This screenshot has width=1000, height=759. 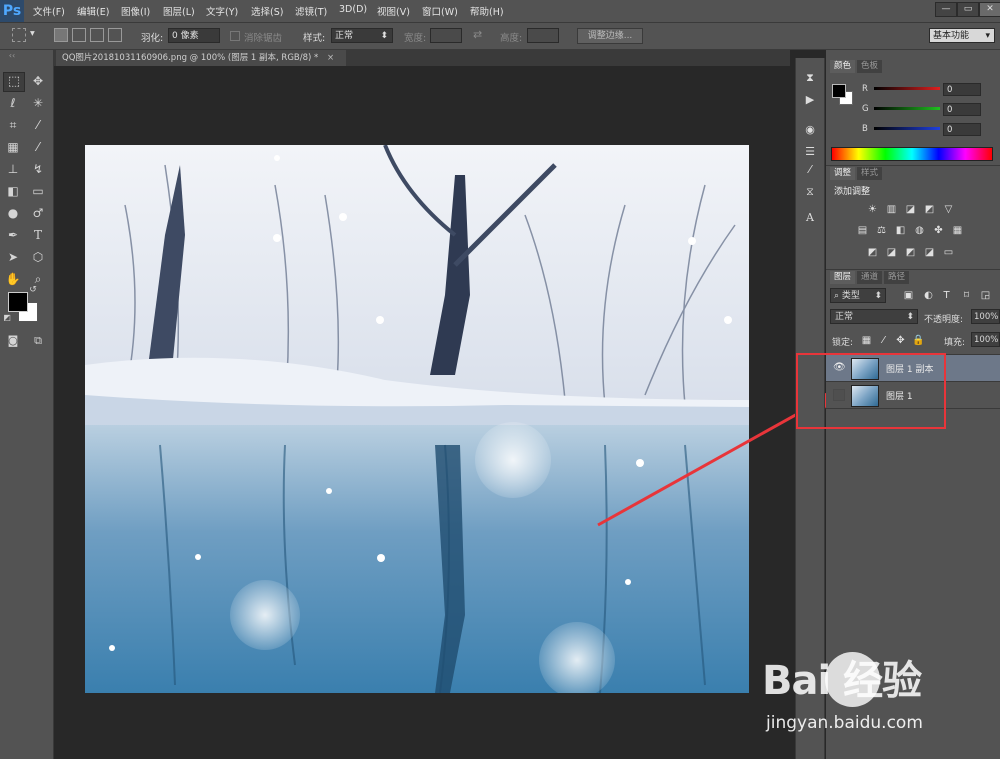 I want to click on close-button: ✕, so click(x=989, y=9).